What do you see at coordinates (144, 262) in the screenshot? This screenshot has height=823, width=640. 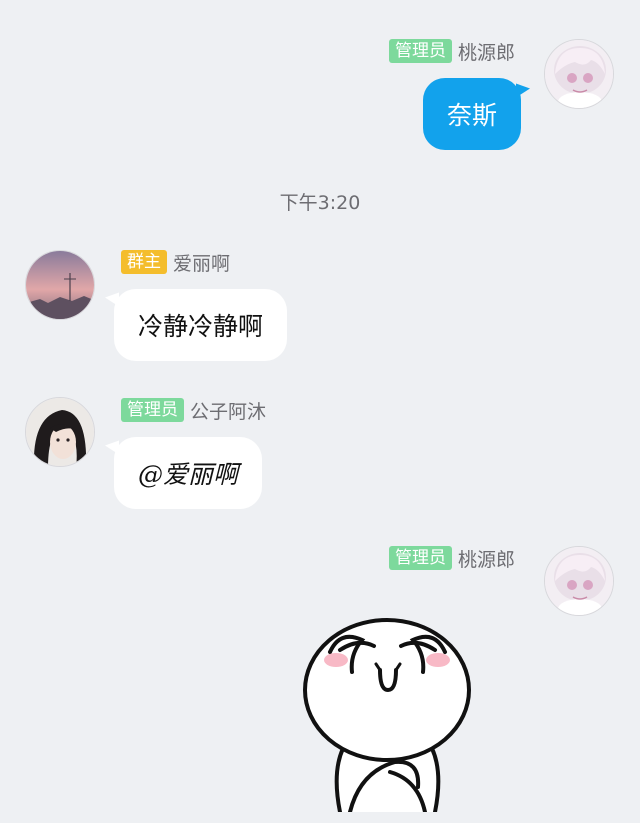 I see `role-badge: 群主` at bounding box center [144, 262].